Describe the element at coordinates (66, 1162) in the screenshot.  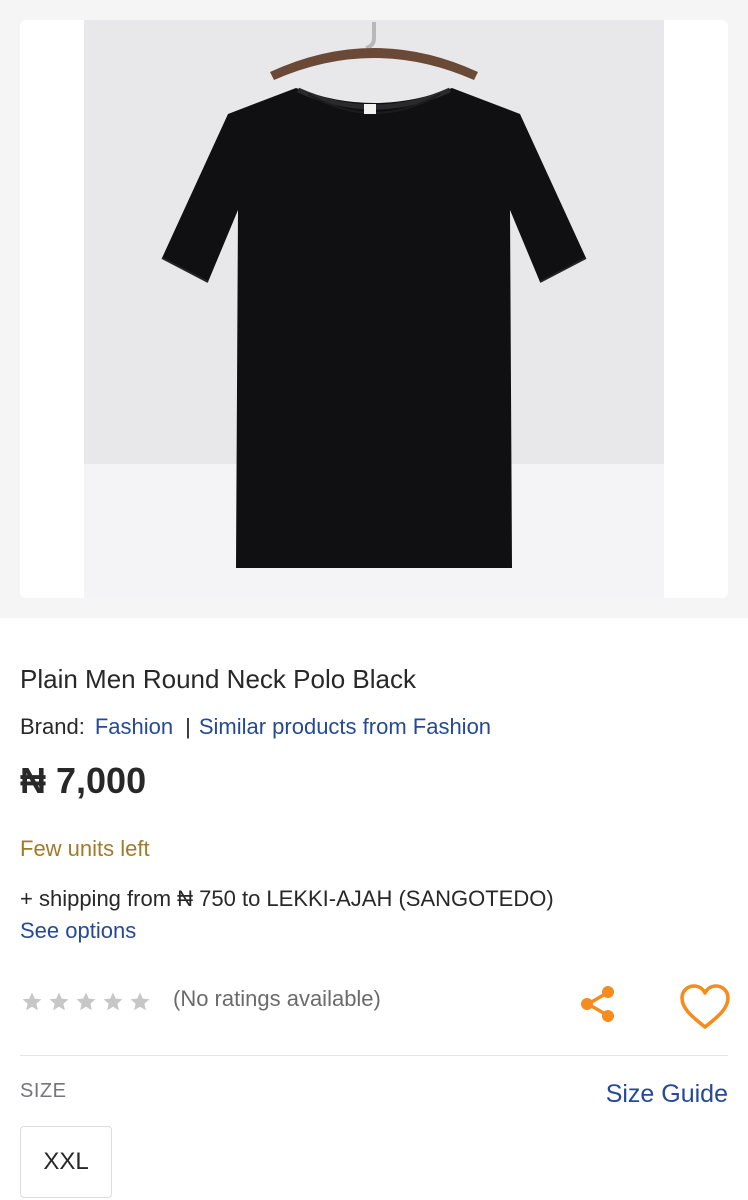
I see `size-option-xxl: XXL` at that location.